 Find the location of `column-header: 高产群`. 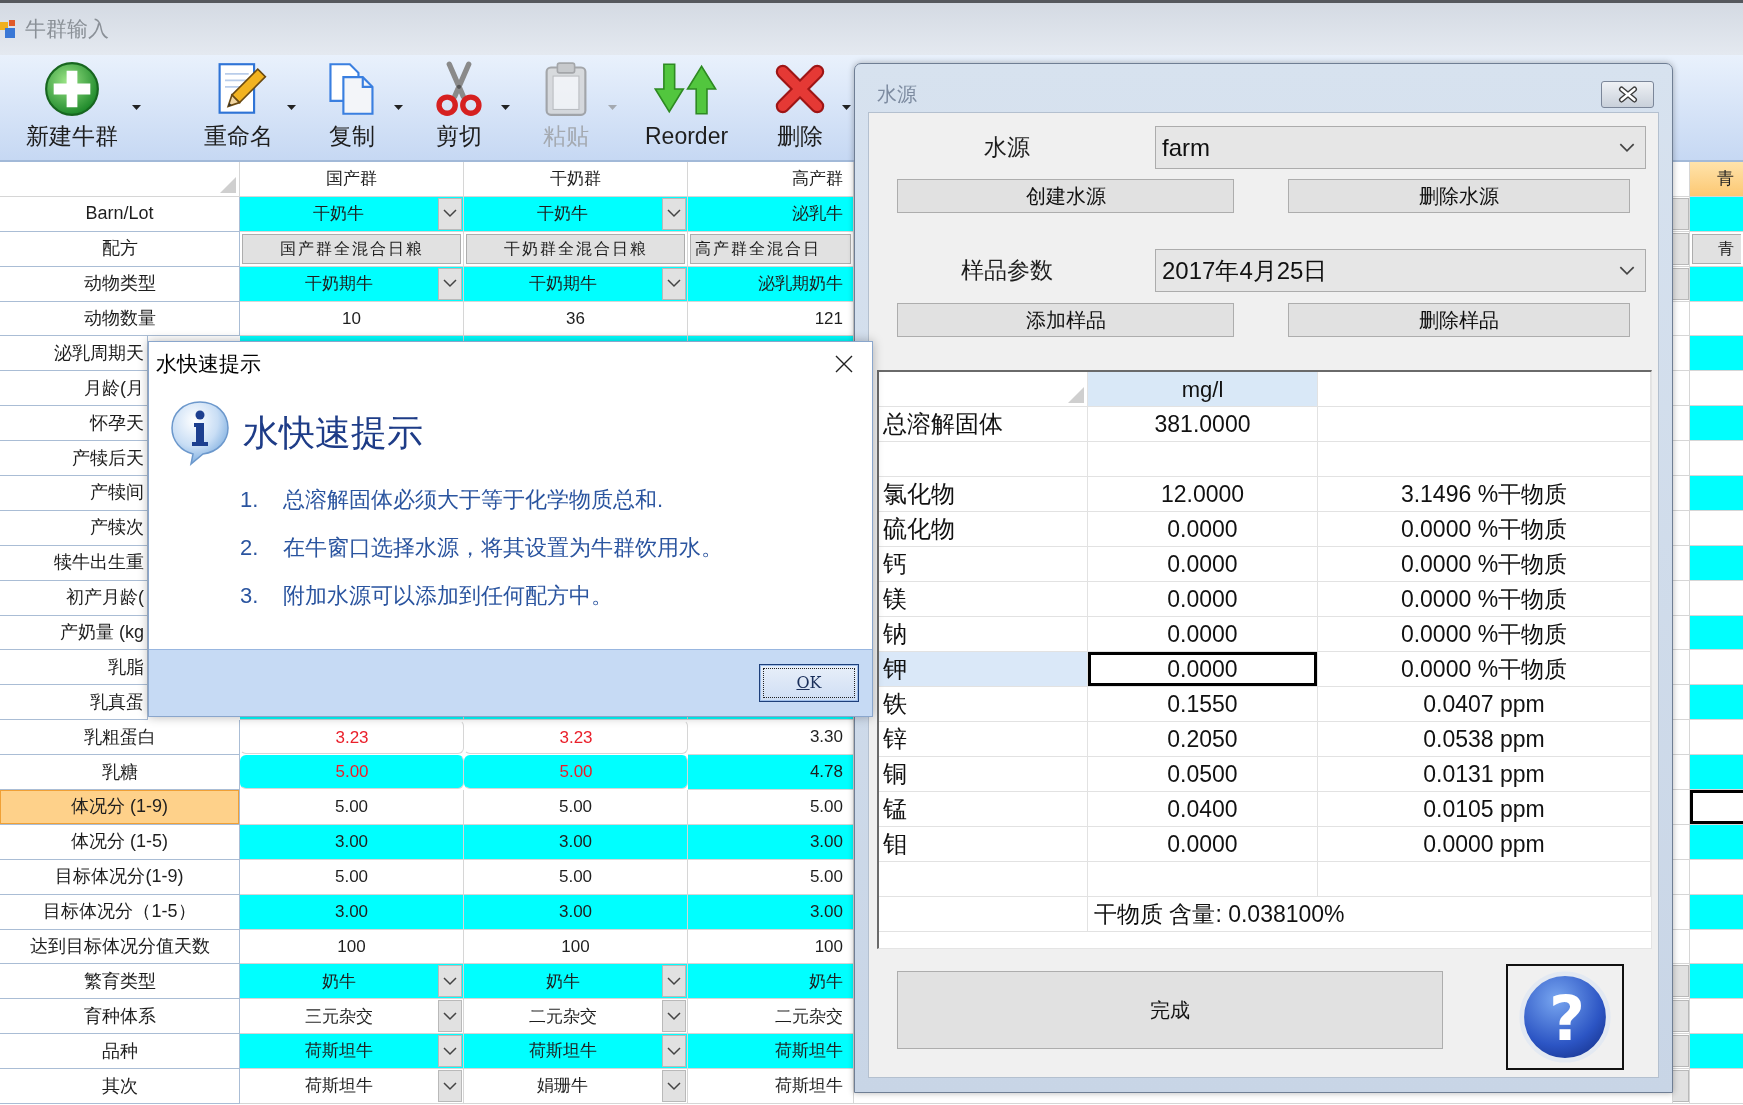

column-header: 高产群 is located at coordinates (771, 179).